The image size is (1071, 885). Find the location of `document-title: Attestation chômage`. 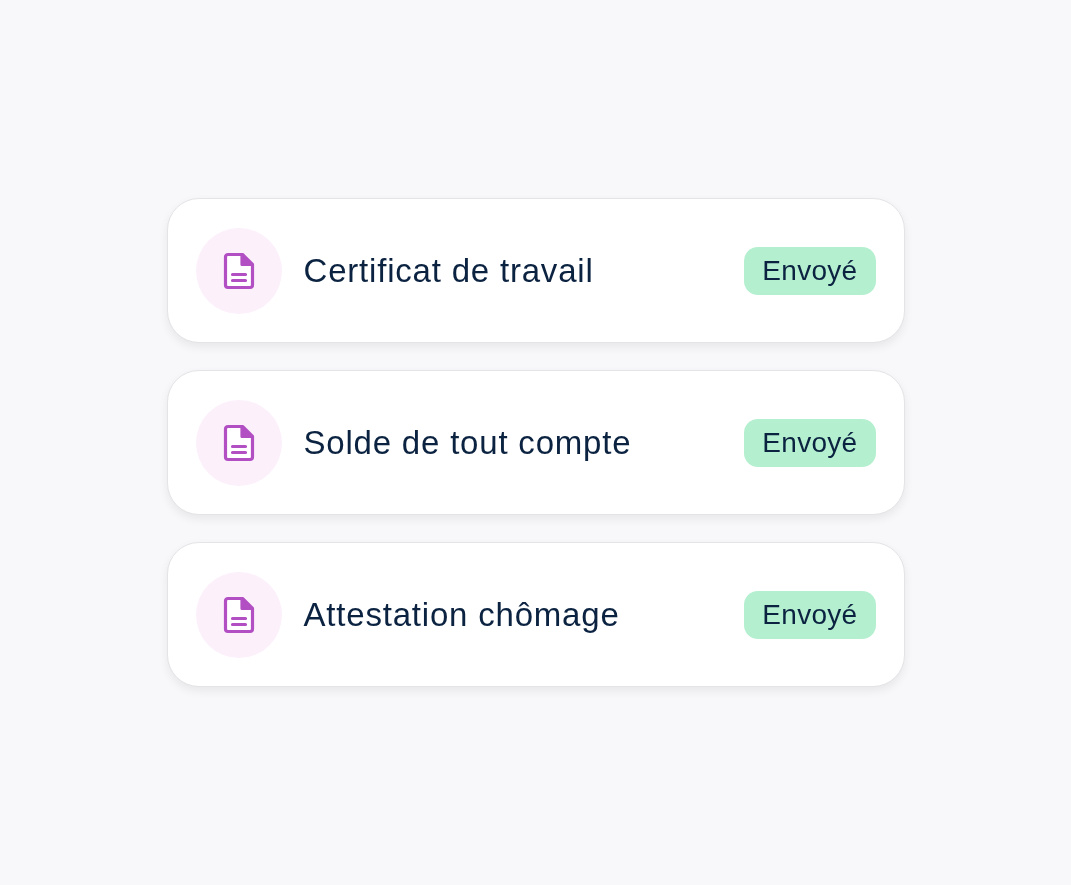

document-title: Attestation chômage is located at coordinates (461, 614).